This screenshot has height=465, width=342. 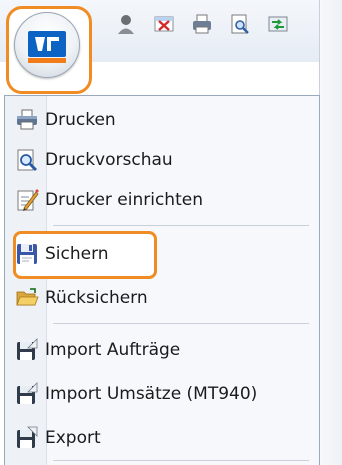 I want to click on menu-item-export: Export, so click(x=163, y=438).